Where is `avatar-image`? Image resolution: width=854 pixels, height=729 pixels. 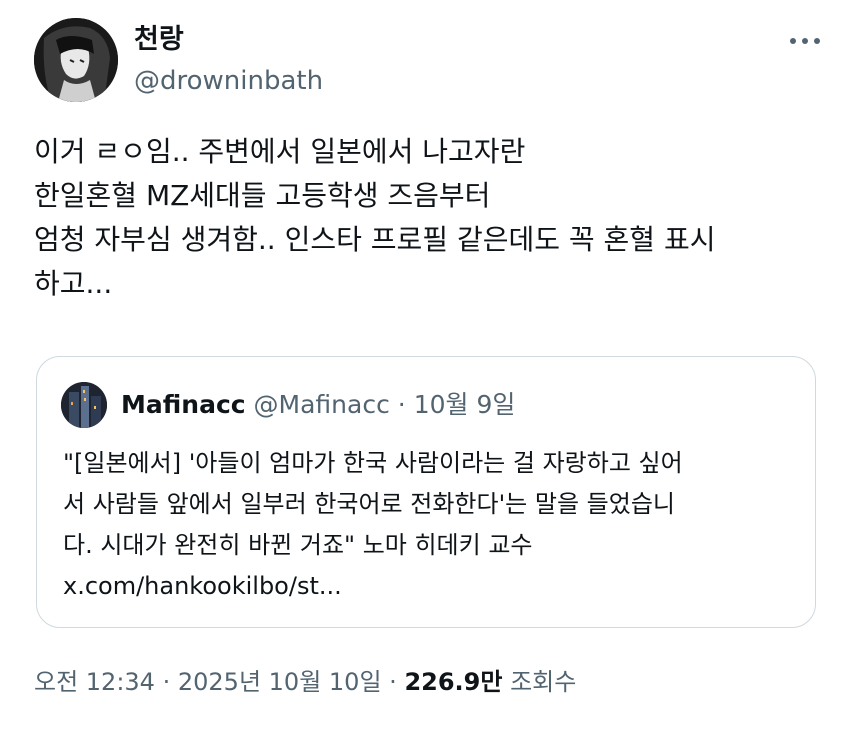
avatar-image is located at coordinates (76, 60).